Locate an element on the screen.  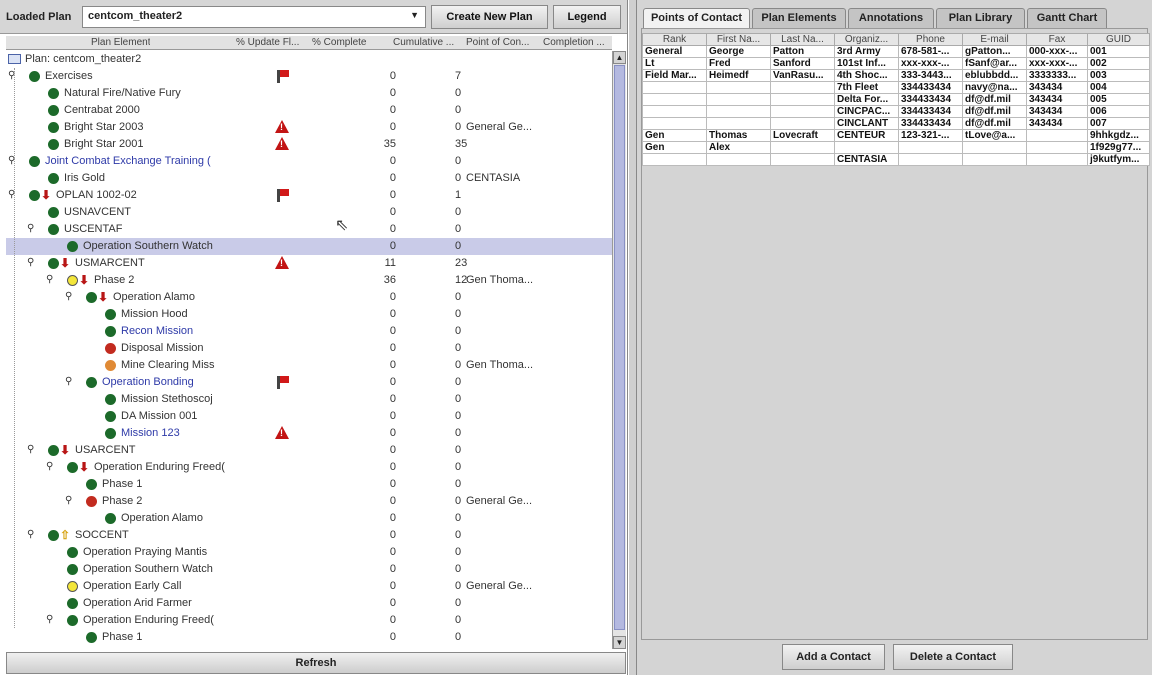
scroll-up-arrow-icon: ▲ is located at coordinates (619, 57).